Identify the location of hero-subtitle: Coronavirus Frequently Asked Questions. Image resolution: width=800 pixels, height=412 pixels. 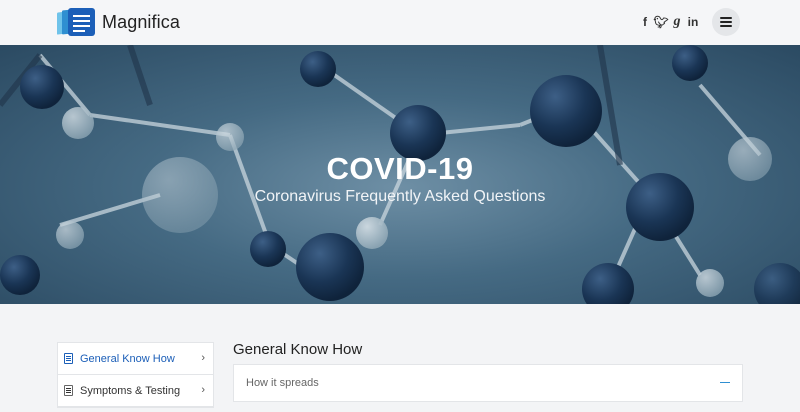
(400, 196).